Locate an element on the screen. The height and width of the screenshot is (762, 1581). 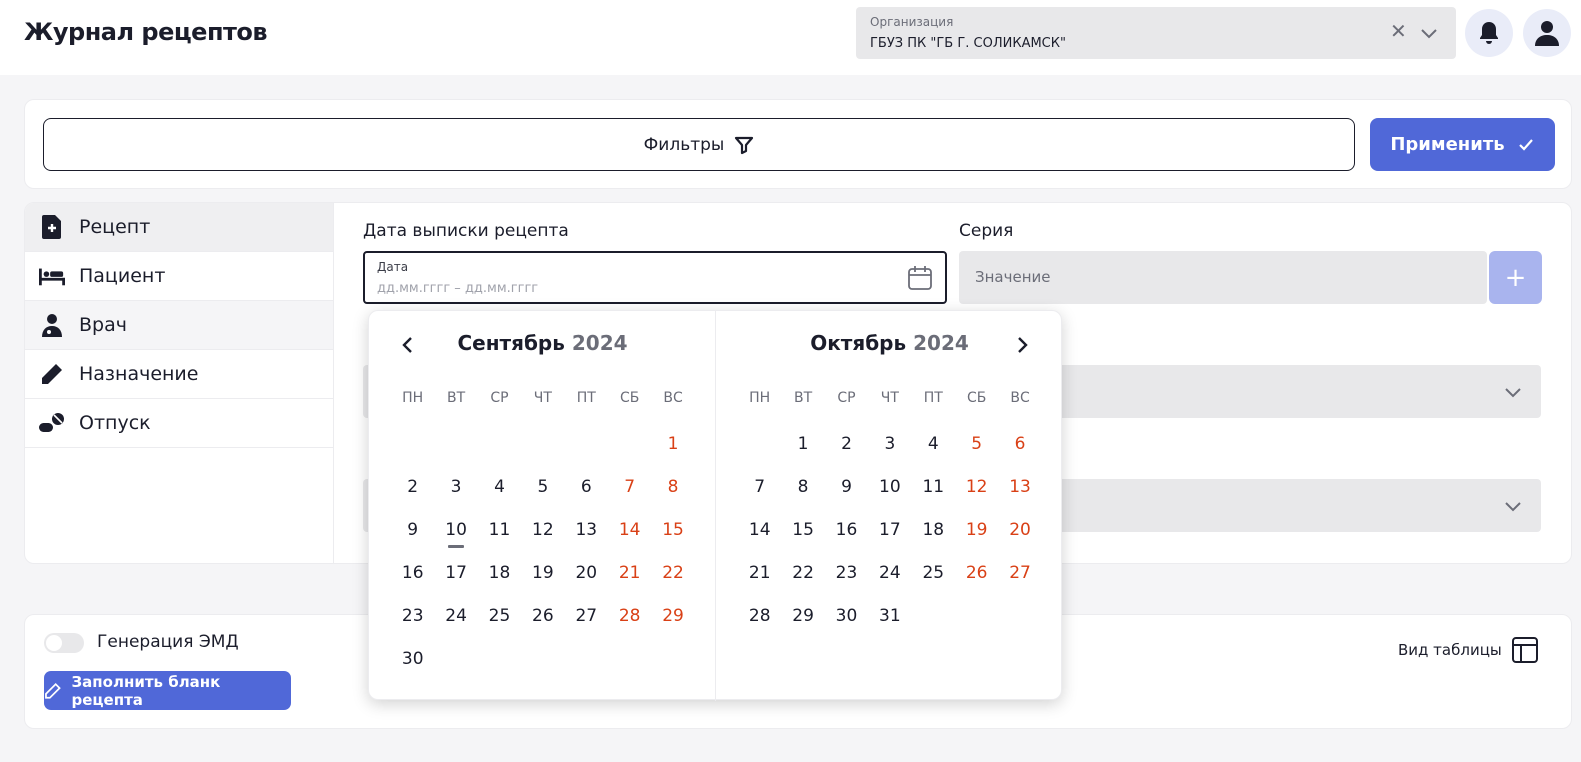
add-series-button: + is located at coordinates (1515, 277).